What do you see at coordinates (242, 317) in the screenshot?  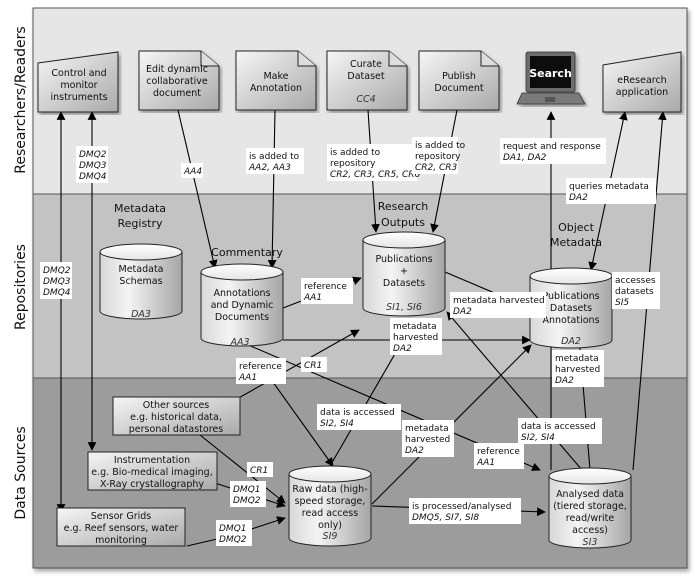 I see `node-label-line: Documents` at bounding box center [242, 317].